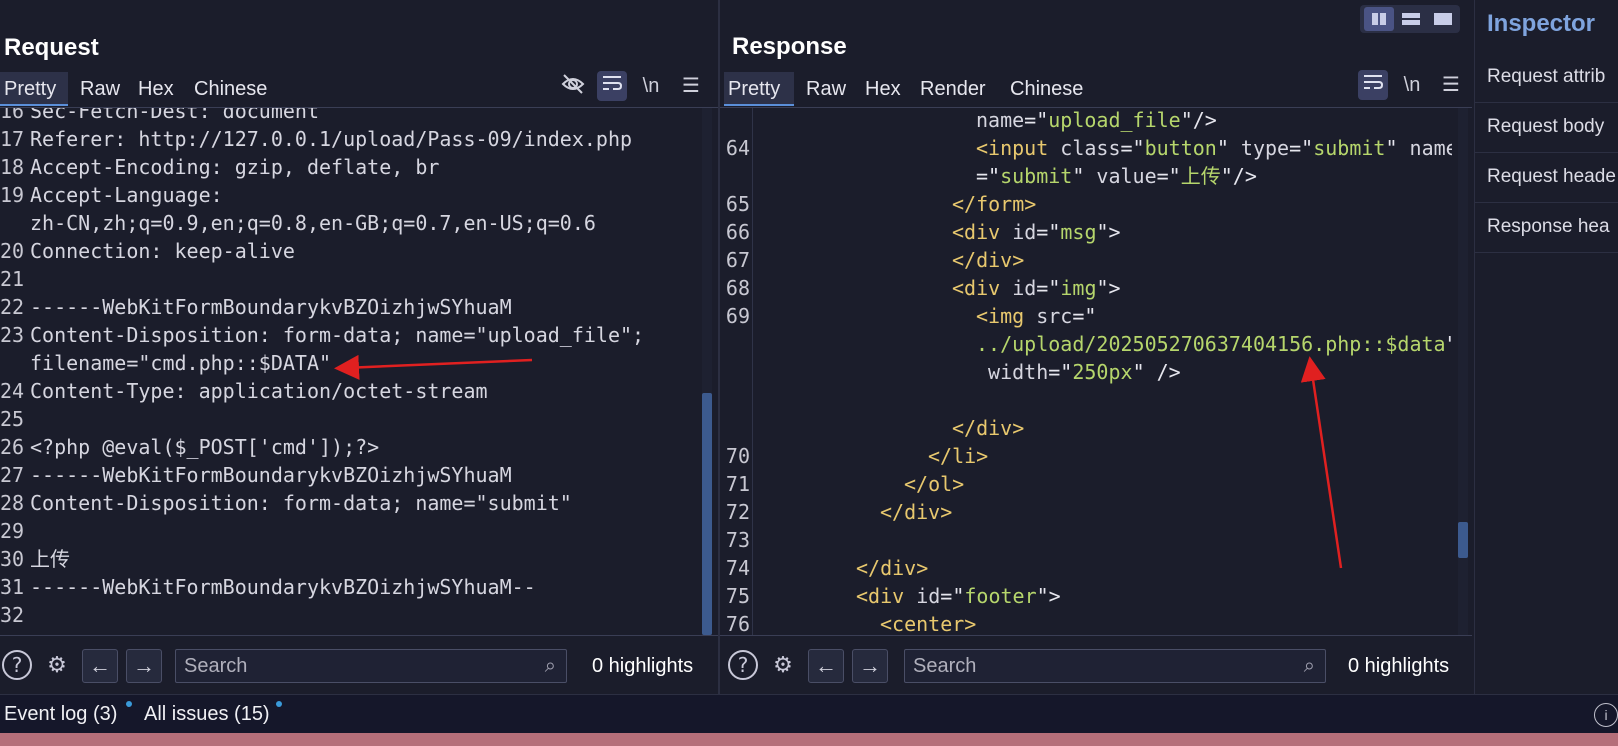 The width and height of the screenshot is (1618, 746). Describe the element at coordinates (1463, 371) in the screenshot. I see `response-scrollbar` at that location.